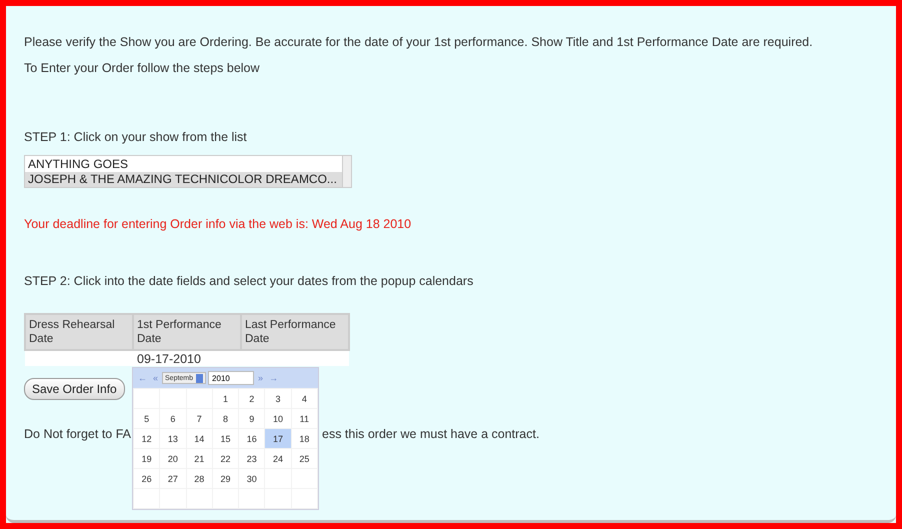 The width and height of the screenshot is (902, 529). I want to click on calendar-day: 18, so click(304, 438).